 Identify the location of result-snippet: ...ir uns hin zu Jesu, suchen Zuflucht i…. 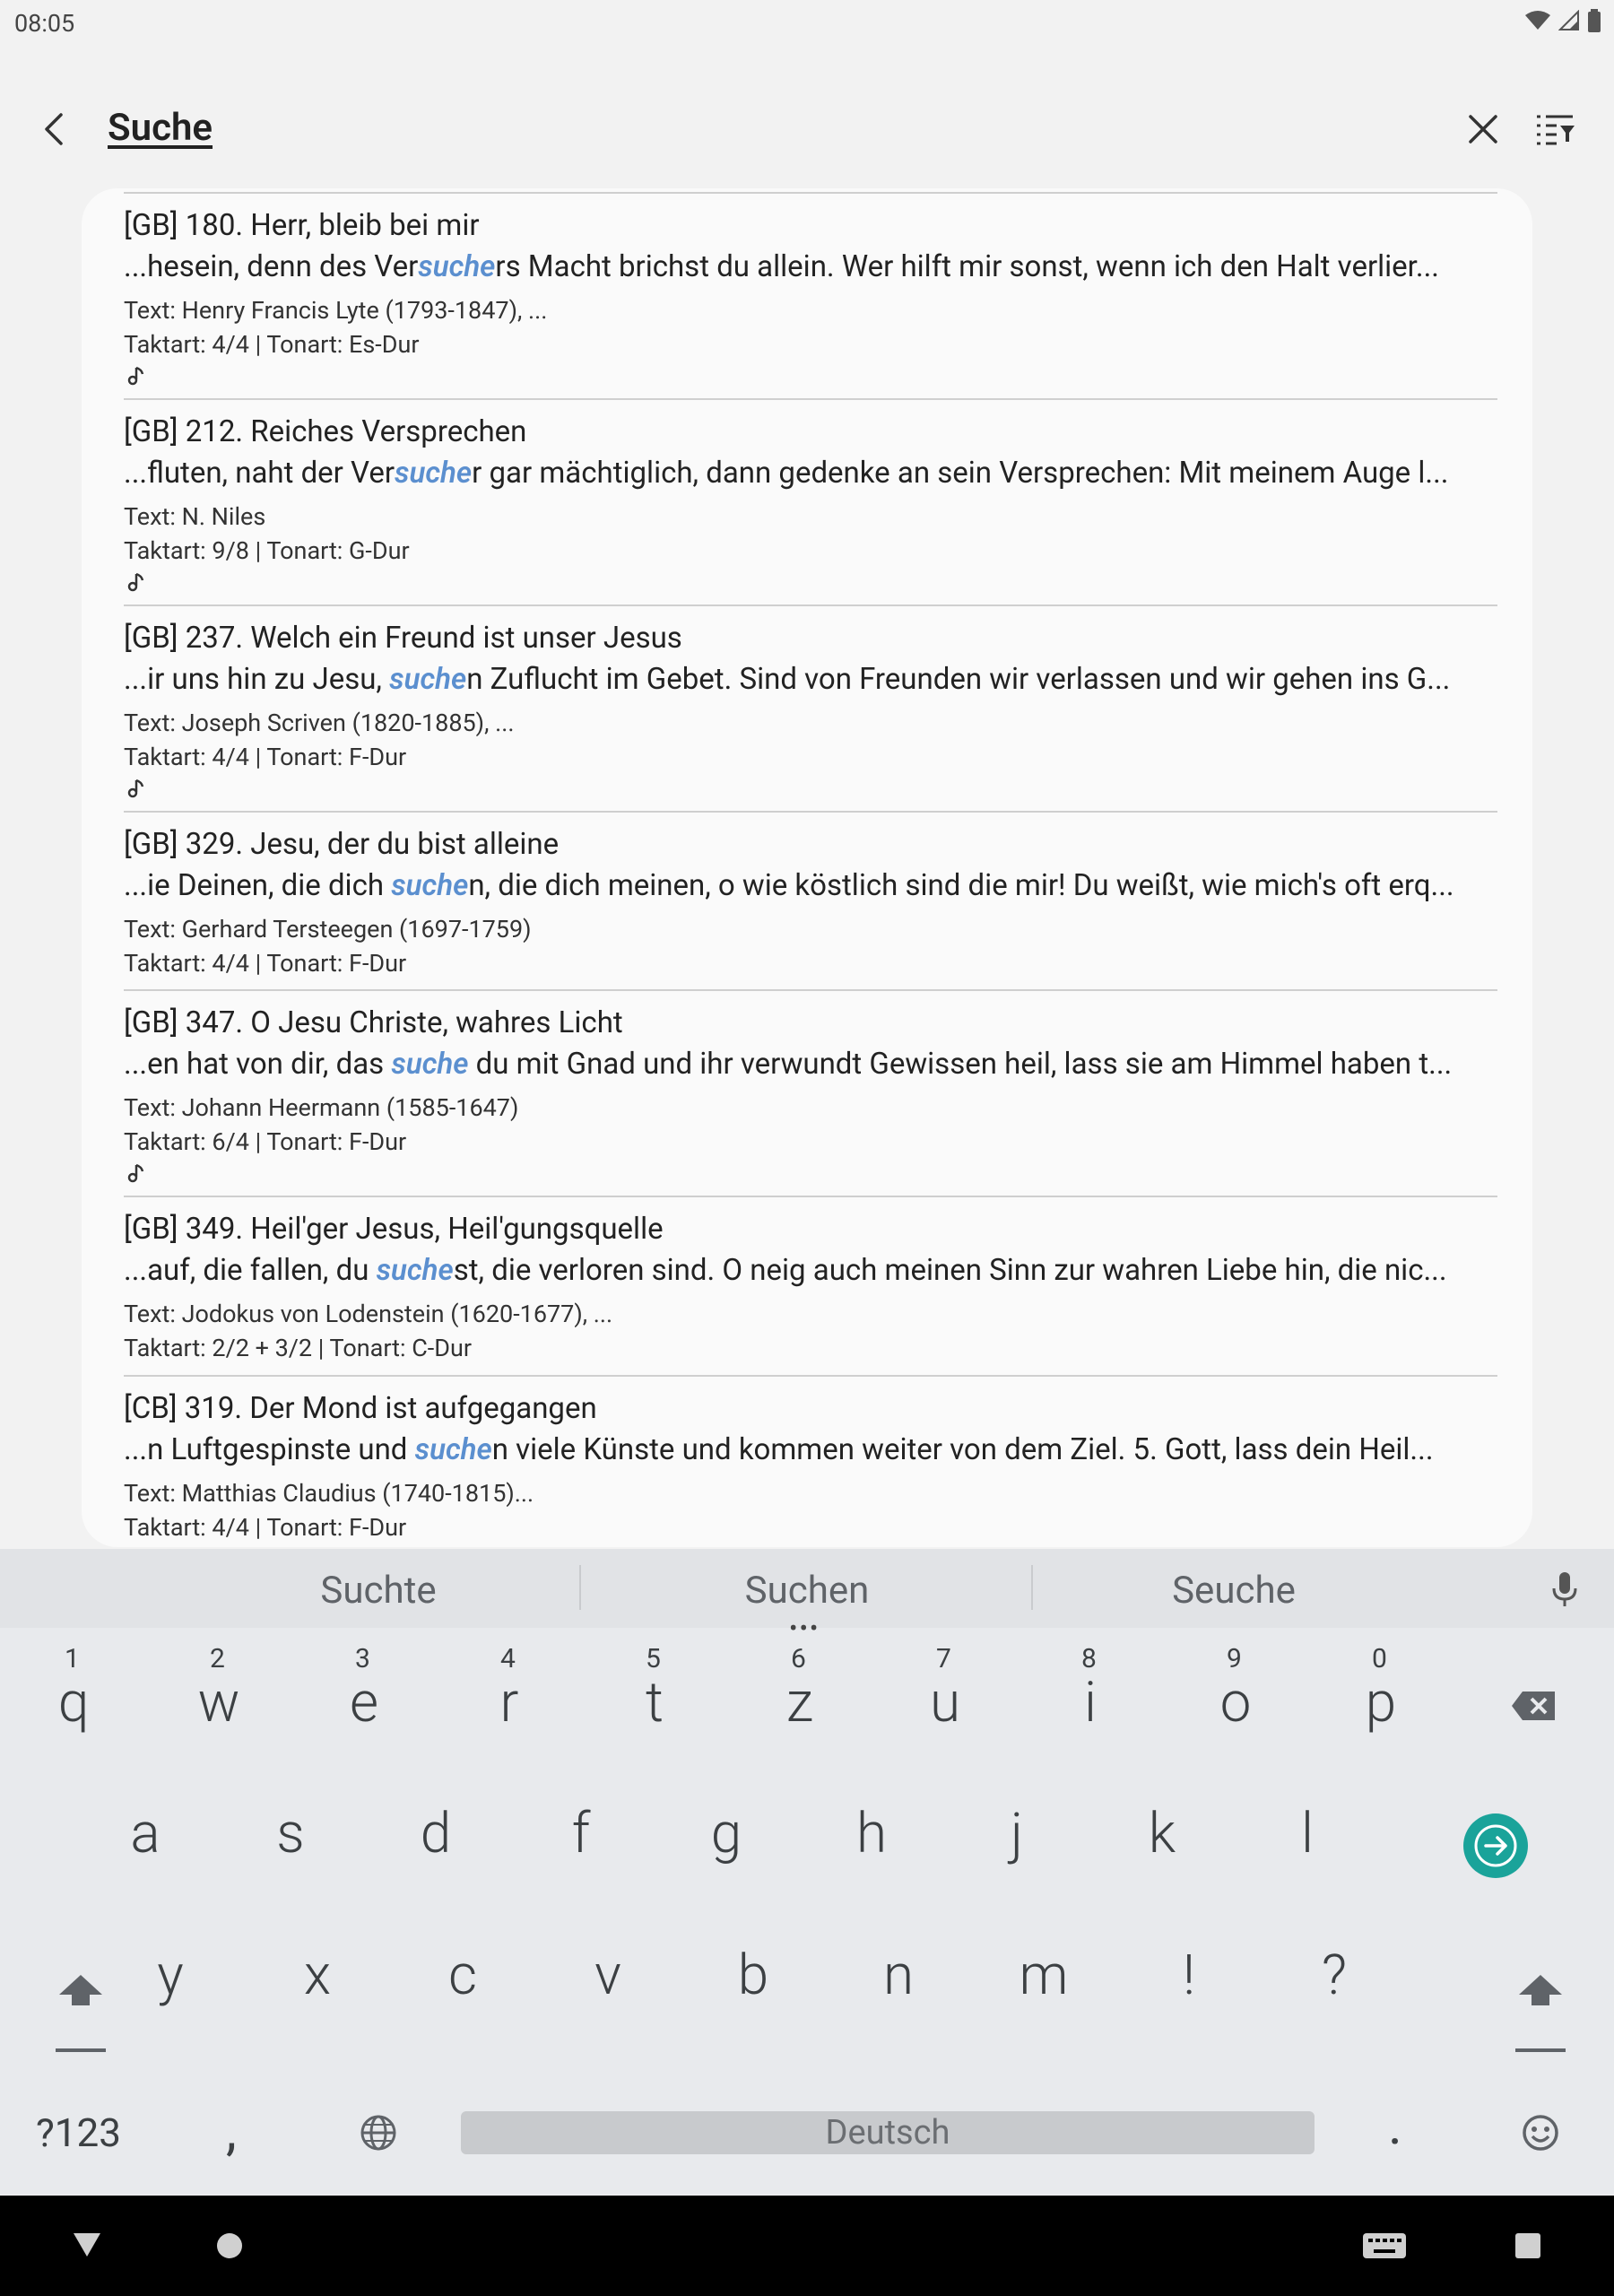
(787, 679).